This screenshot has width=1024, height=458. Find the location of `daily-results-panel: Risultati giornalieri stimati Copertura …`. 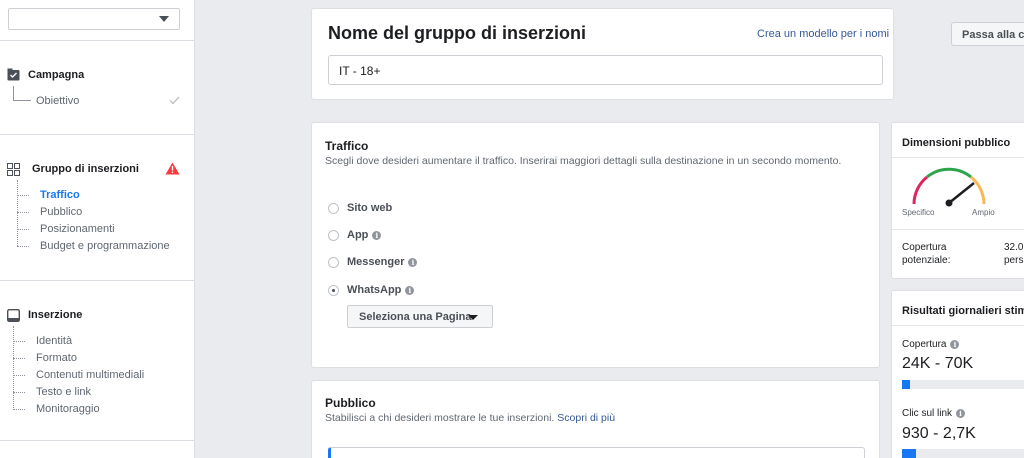

daily-results-panel: Risultati giornalieri stimati Copertura … is located at coordinates (957, 374).